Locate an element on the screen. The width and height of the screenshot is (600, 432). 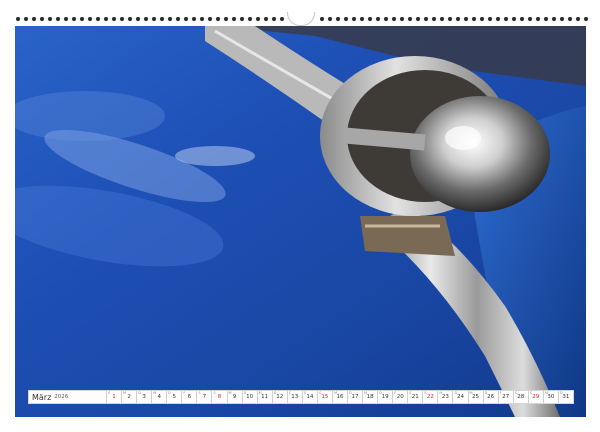
day-number: 31 is located at coordinates (566, 397).